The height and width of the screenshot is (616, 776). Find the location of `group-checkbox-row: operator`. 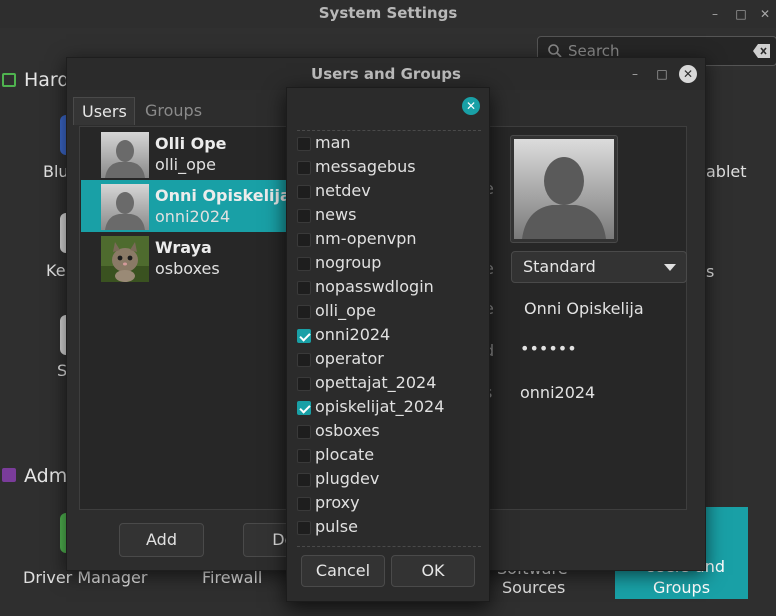

group-checkbox-row: operator is located at coordinates (389, 360).